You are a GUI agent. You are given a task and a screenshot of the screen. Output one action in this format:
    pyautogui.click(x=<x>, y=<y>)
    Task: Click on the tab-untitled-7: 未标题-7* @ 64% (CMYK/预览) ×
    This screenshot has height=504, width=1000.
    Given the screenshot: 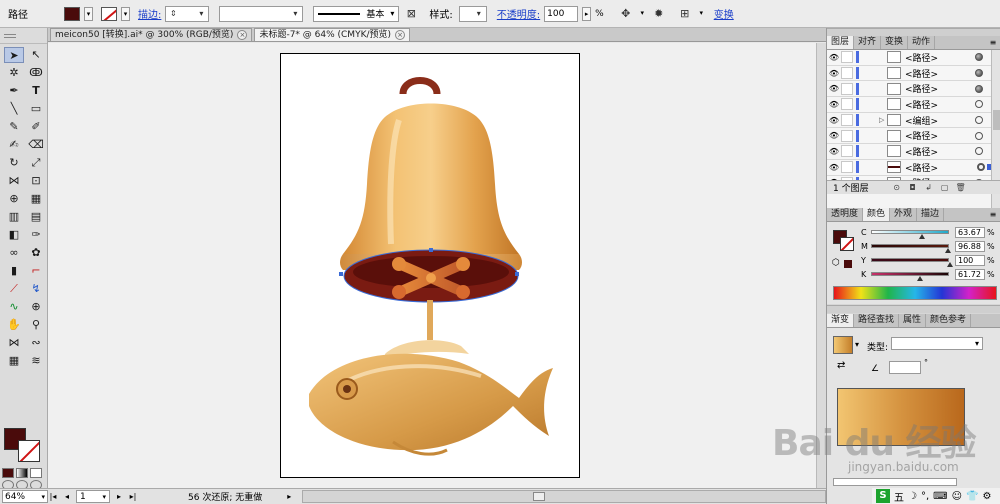 What is the action you would take?
    pyautogui.click(x=332, y=34)
    